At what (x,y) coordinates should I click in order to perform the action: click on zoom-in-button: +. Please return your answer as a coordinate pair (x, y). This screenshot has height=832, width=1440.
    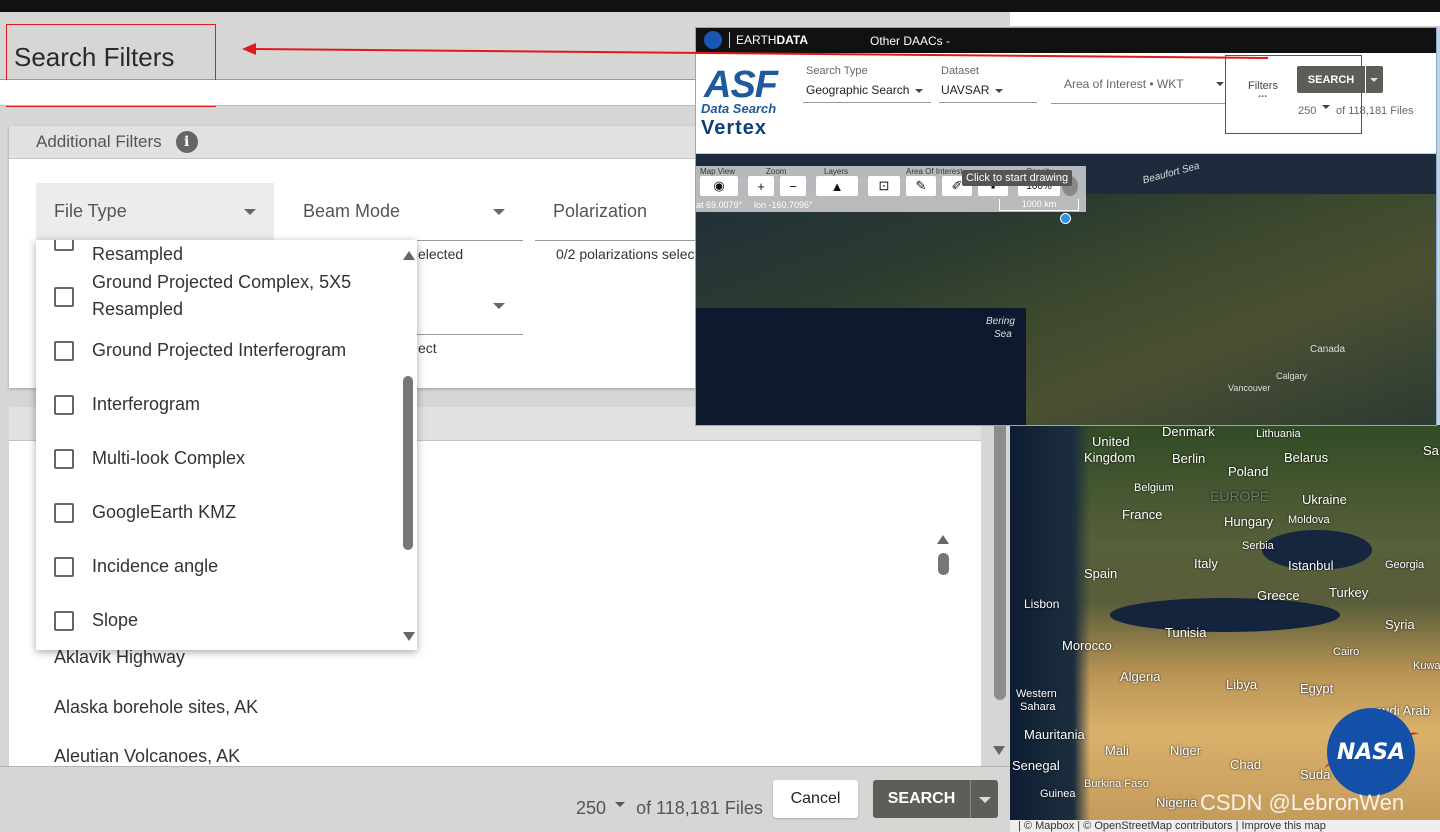
    Looking at the image, I should click on (761, 186).